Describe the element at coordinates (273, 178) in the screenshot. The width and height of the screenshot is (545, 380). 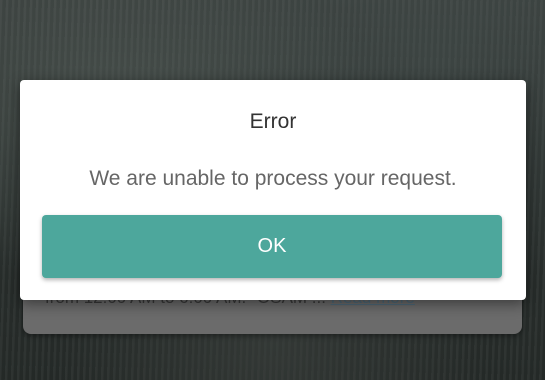
I see `dialog-message: We are unable to process your request.` at that location.